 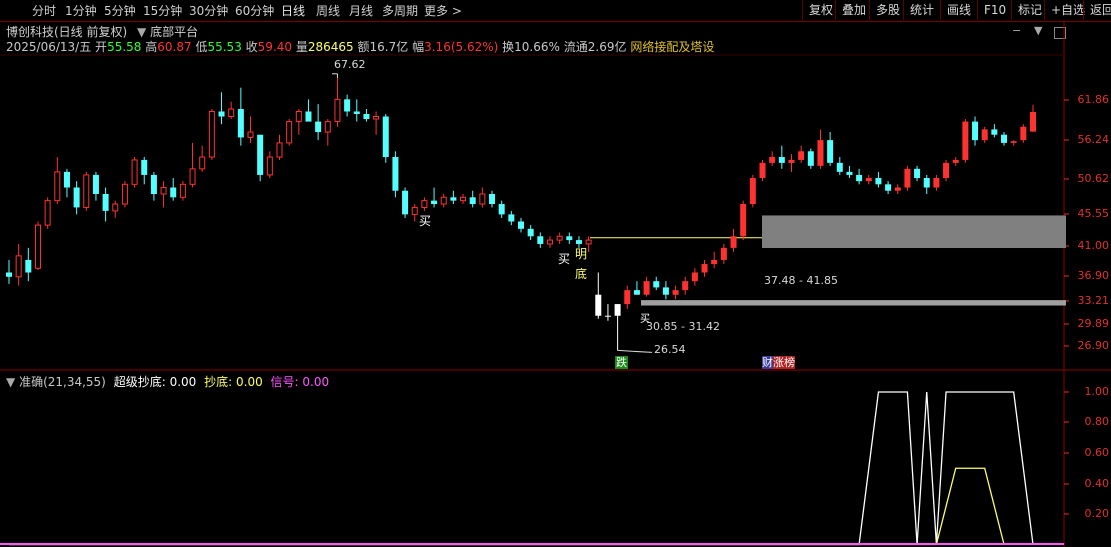 I want to click on platform-zone-lower, so click(x=853, y=303).